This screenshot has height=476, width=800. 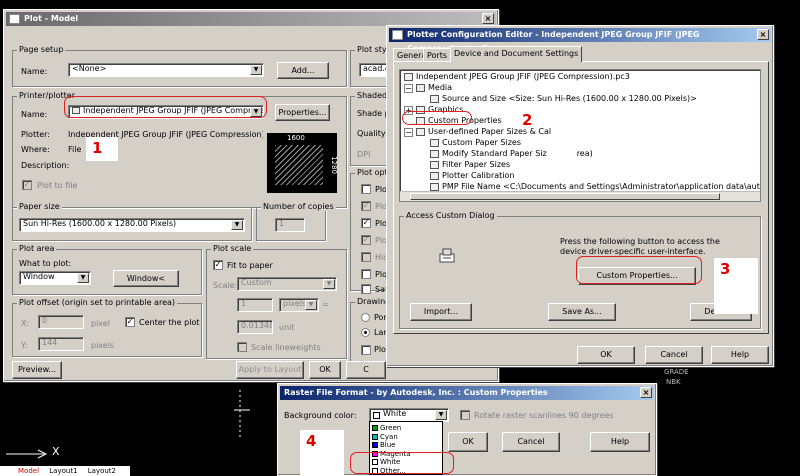 What do you see at coordinates (14, 19) in the screenshot?
I see `autocad-icon` at bounding box center [14, 19].